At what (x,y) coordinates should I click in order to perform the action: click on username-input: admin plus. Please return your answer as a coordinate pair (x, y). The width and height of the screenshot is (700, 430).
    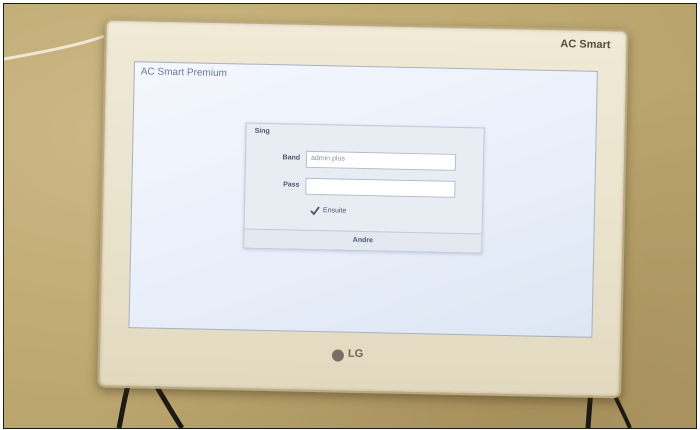
    Looking at the image, I should click on (381, 160).